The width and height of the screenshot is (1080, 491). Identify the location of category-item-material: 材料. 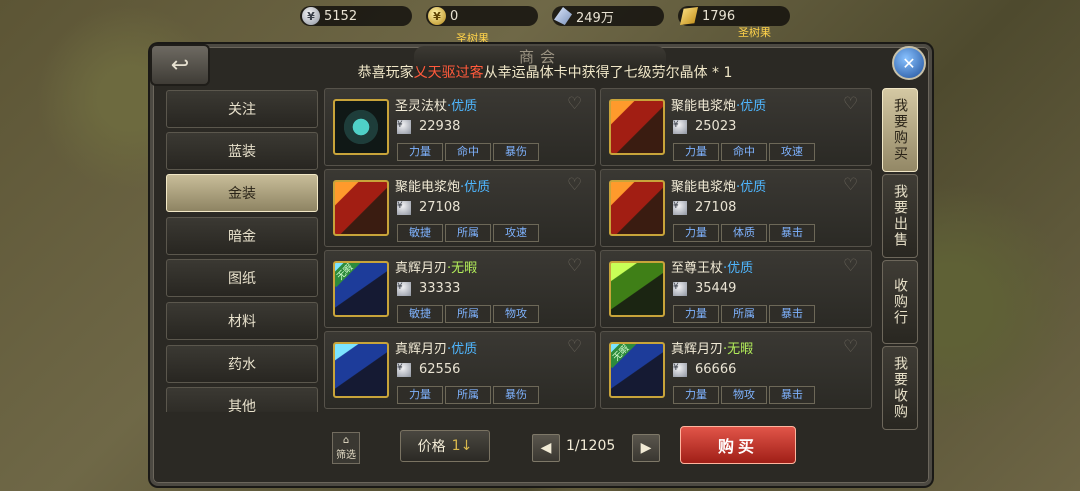
(242, 321).